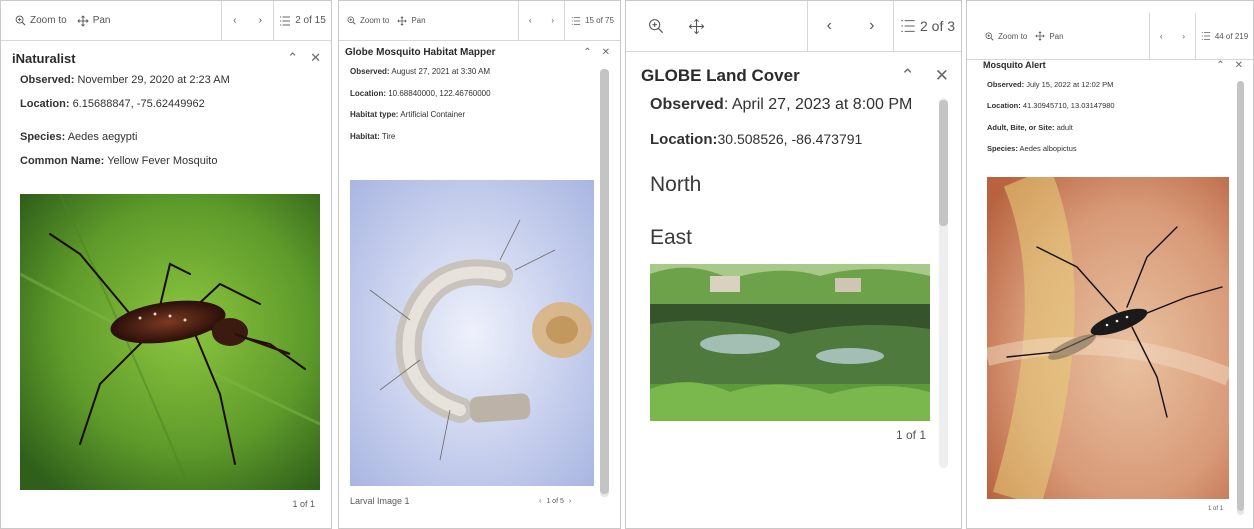 The image size is (1254, 529). I want to click on image-pager: ‹ 1 of 5 ›, so click(555, 501).